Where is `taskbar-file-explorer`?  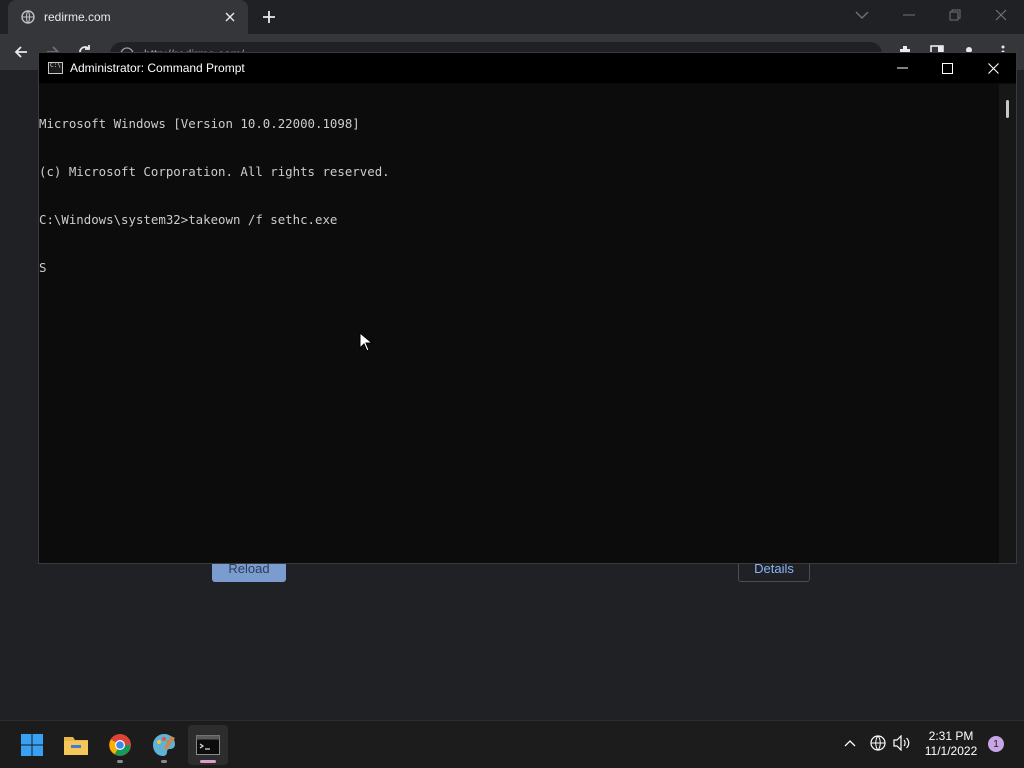 taskbar-file-explorer is located at coordinates (76, 745).